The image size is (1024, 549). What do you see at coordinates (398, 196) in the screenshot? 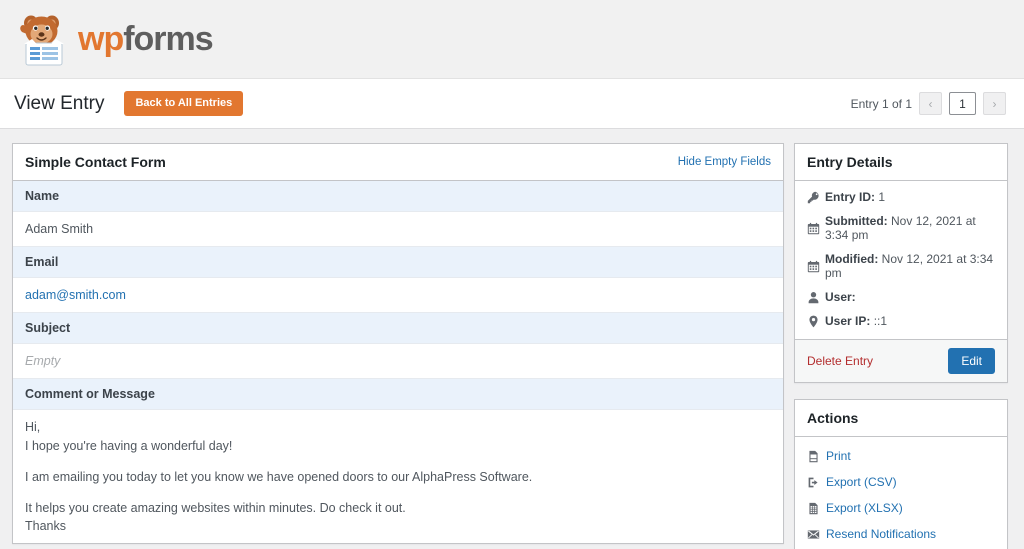
I see `field-label-name: Name` at bounding box center [398, 196].